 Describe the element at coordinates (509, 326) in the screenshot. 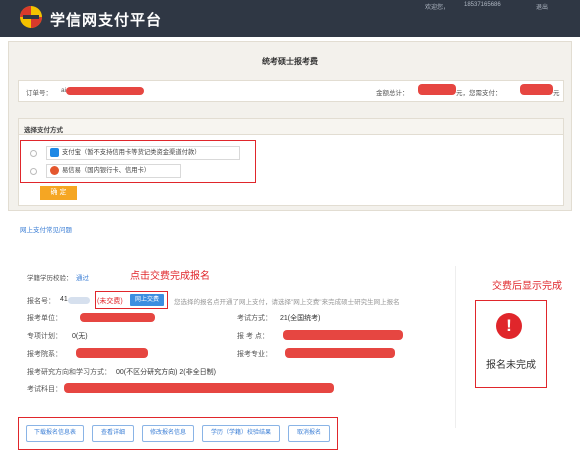

I see `alert-icon: !` at that location.